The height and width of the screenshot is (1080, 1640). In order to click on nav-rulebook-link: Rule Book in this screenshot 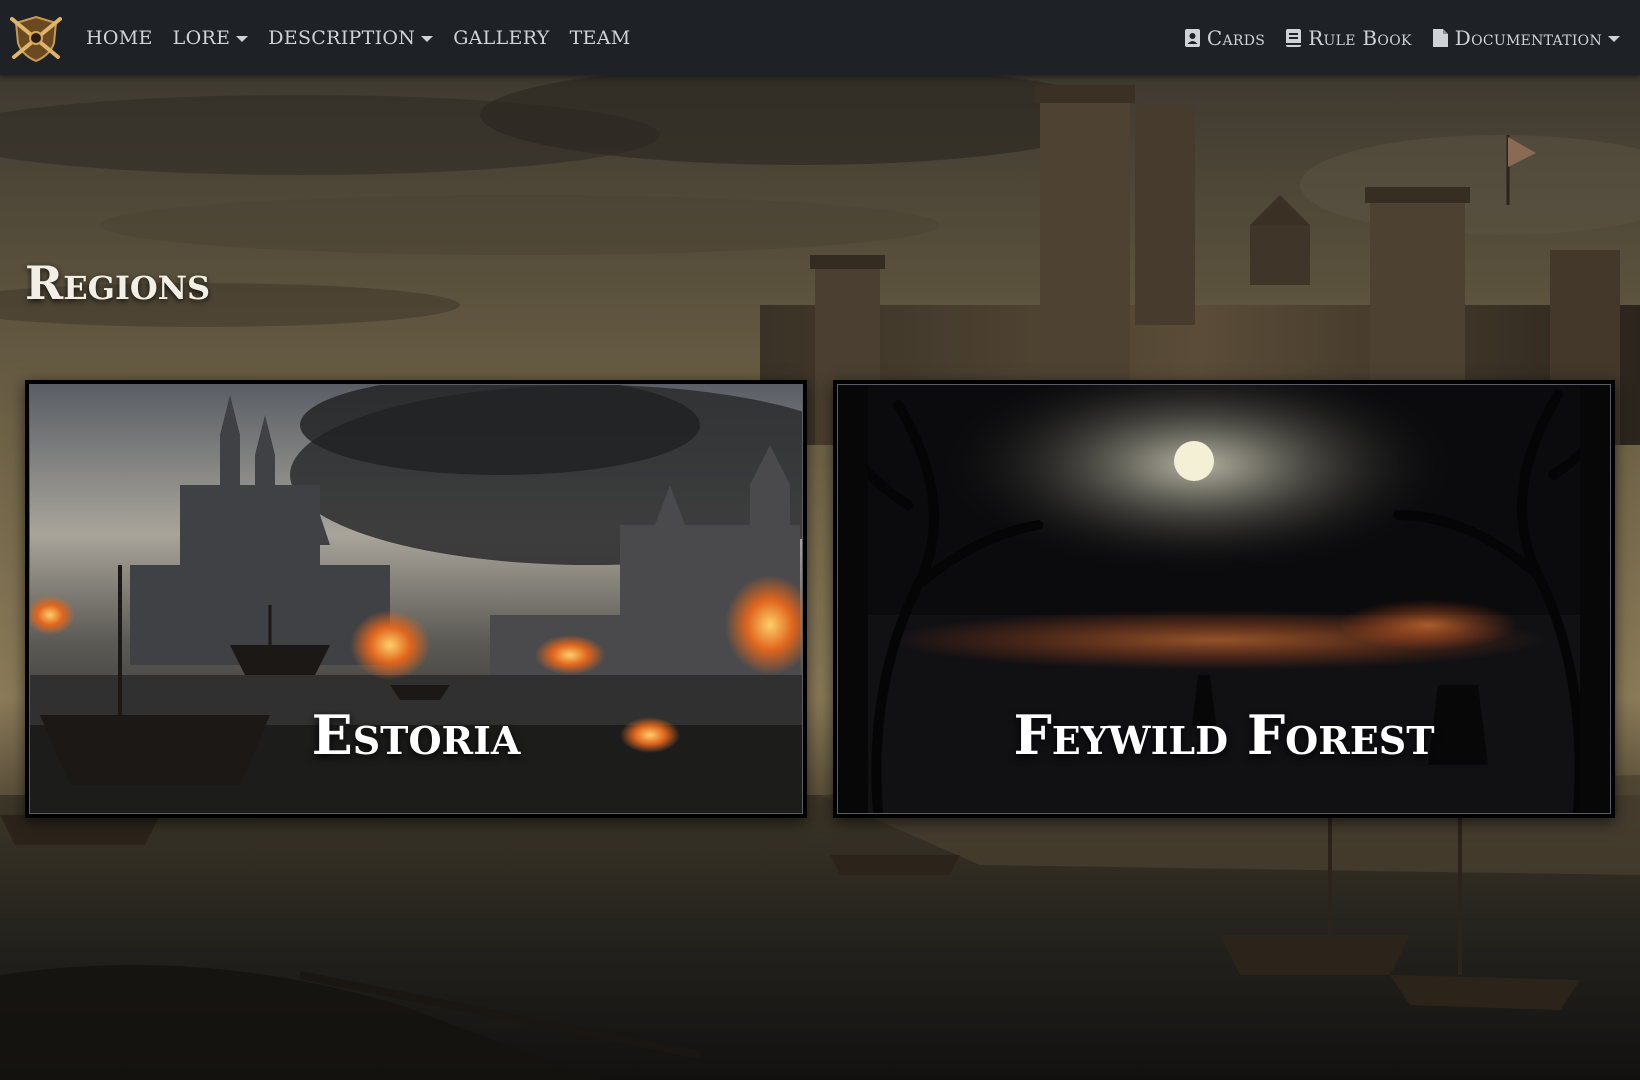, I will do `click(1348, 38)`.